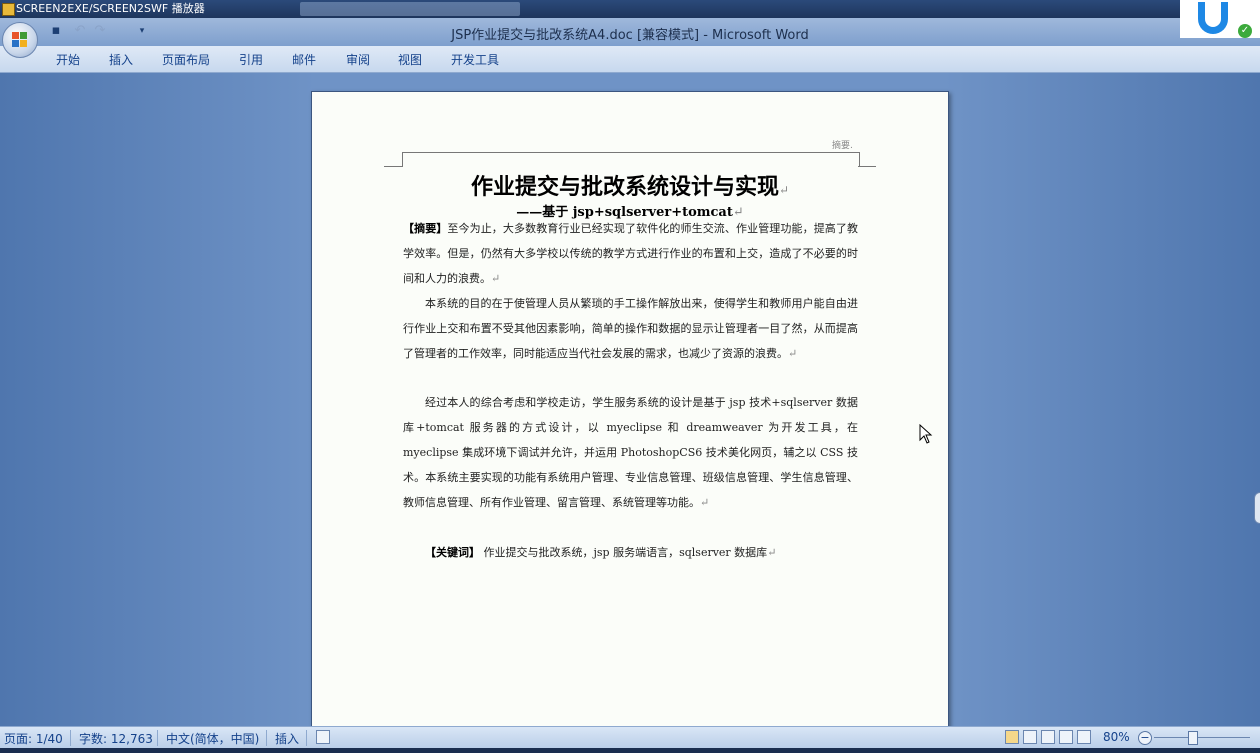  Describe the element at coordinates (1213, 18) in the screenshot. I see `u-logo-icon` at that location.